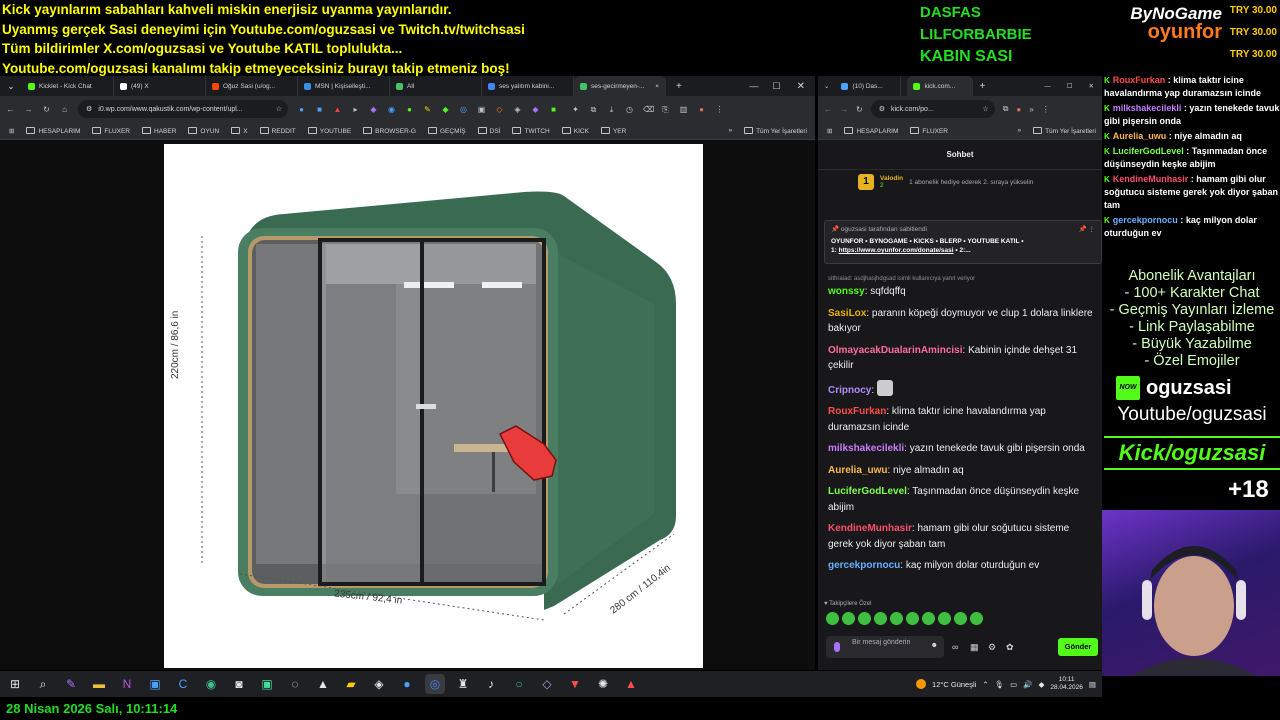  I want to click on screenshot-icon: ⎘, so click(665, 109).